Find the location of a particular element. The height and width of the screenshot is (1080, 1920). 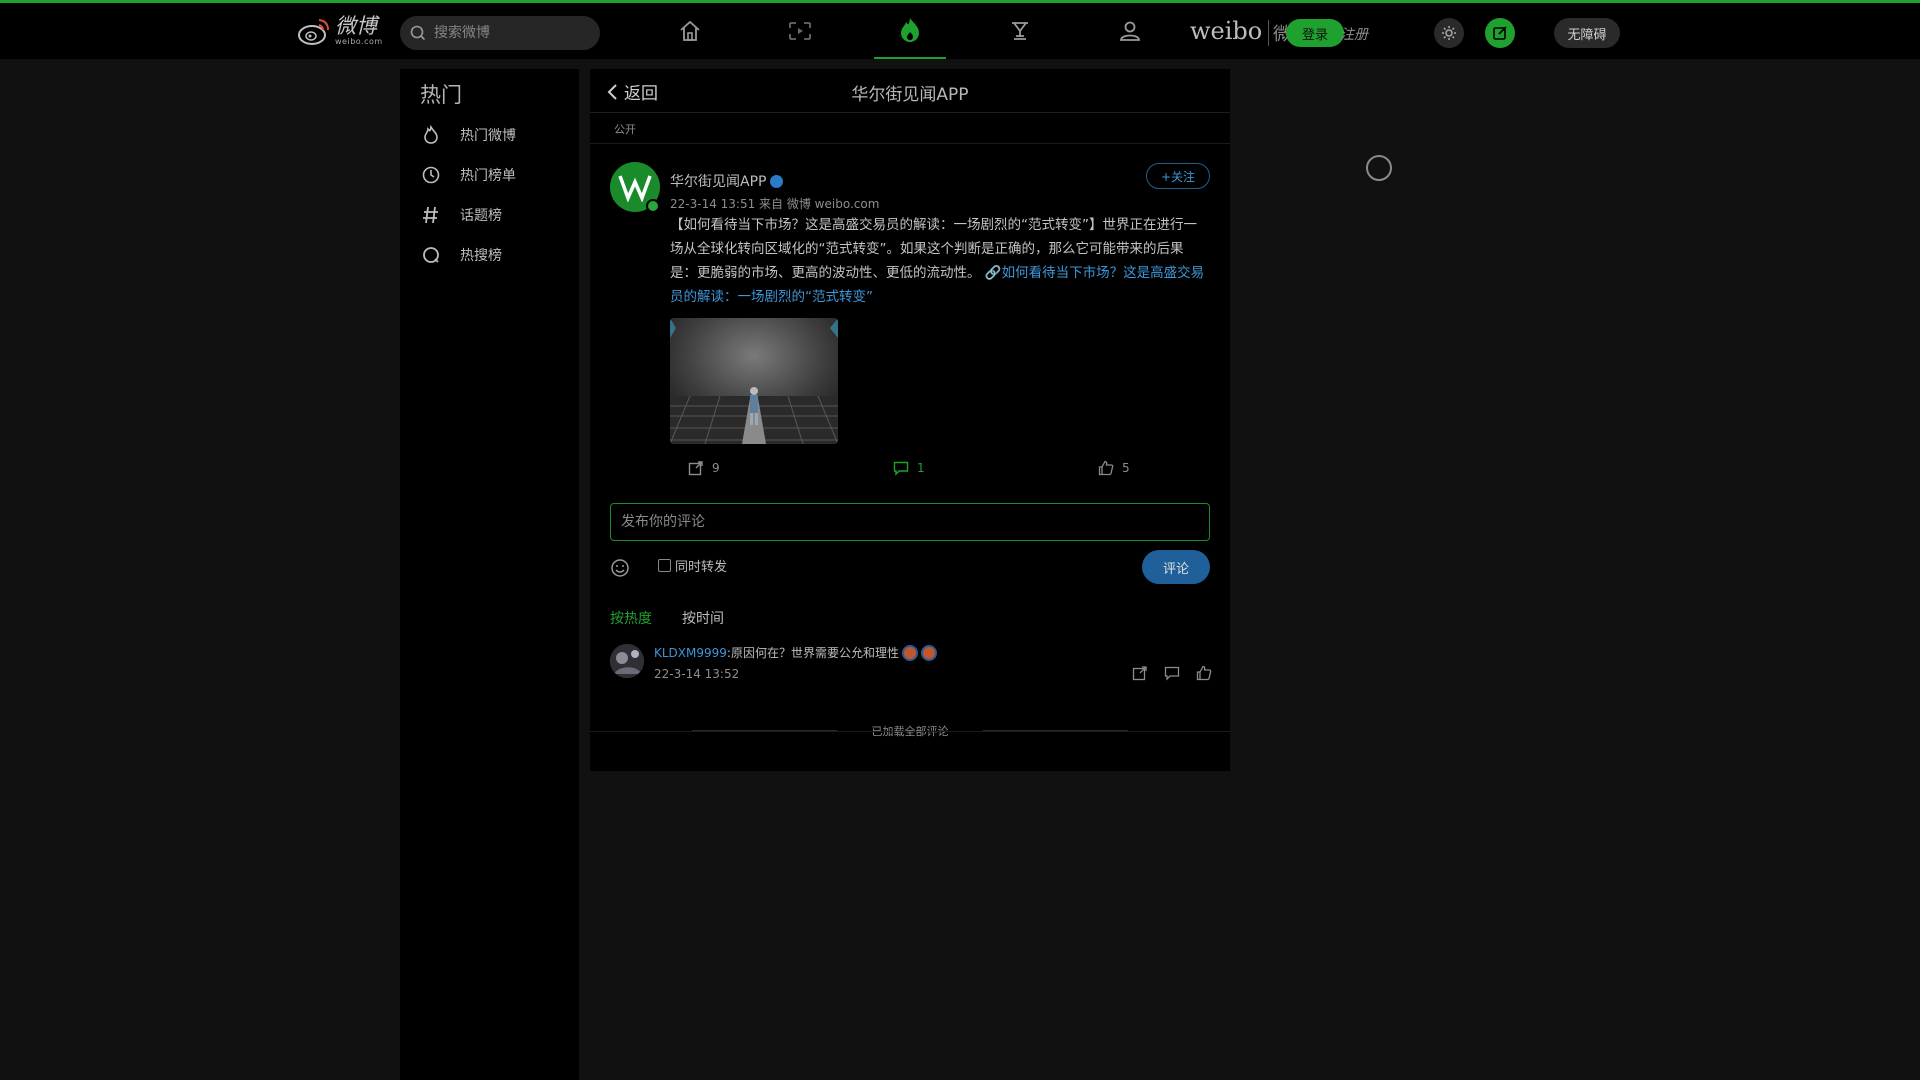

compose-button is located at coordinates (1500, 33).